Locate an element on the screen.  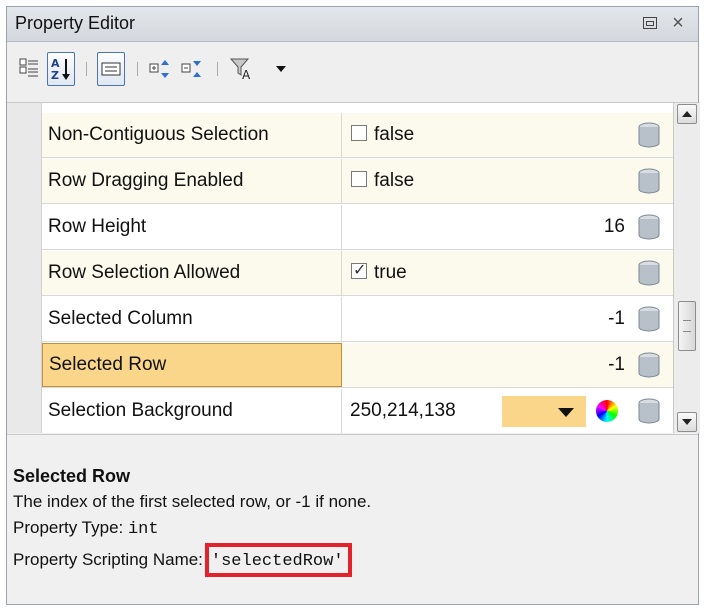
property-type-label: Property Type: is located at coordinates (68, 527).